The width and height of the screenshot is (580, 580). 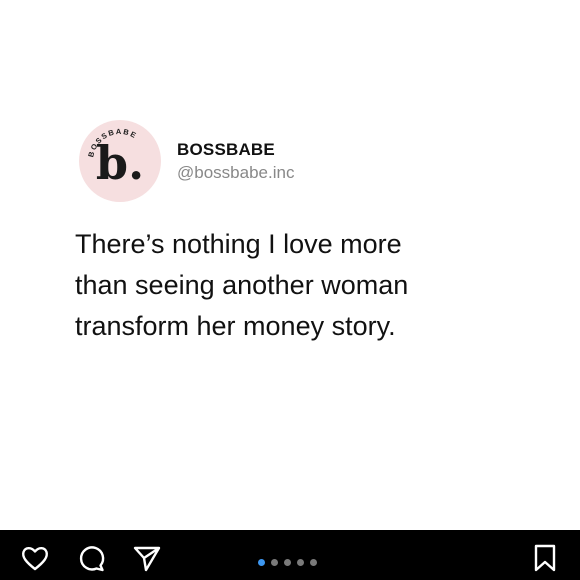 What do you see at coordinates (236, 172) in the screenshot?
I see `account-handle: @bossbabe.inc` at bounding box center [236, 172].